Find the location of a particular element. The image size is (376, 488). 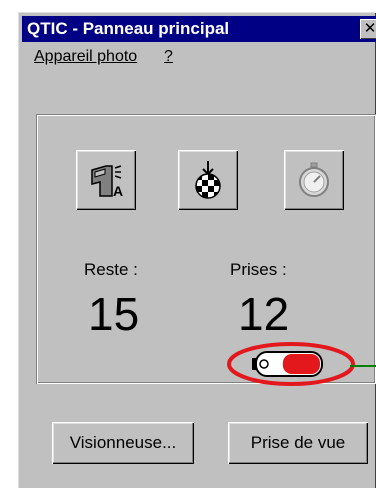

window-title: QTIC - Panneau principal is located at coordinates (128, 28).